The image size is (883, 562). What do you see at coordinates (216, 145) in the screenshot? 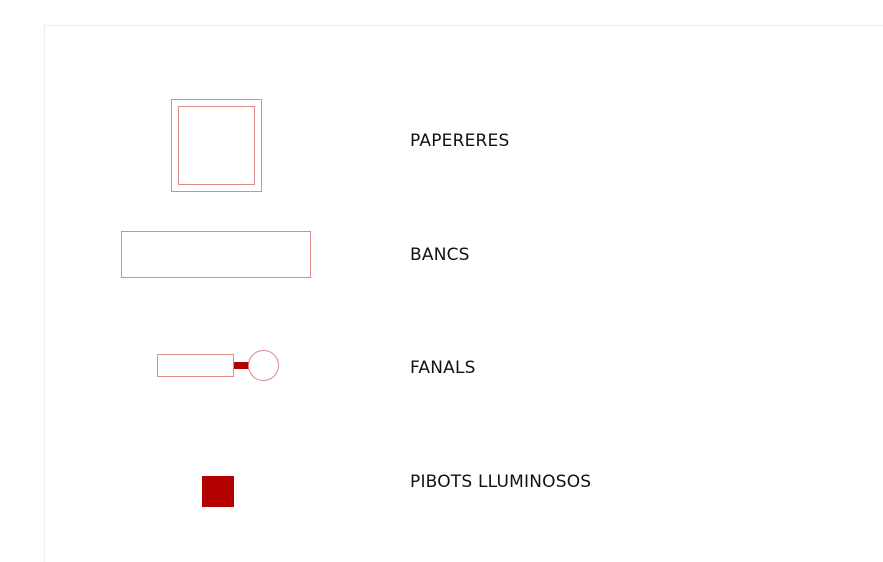
I see `paperera-inner-square-icon` at bounding box center [216, 145].